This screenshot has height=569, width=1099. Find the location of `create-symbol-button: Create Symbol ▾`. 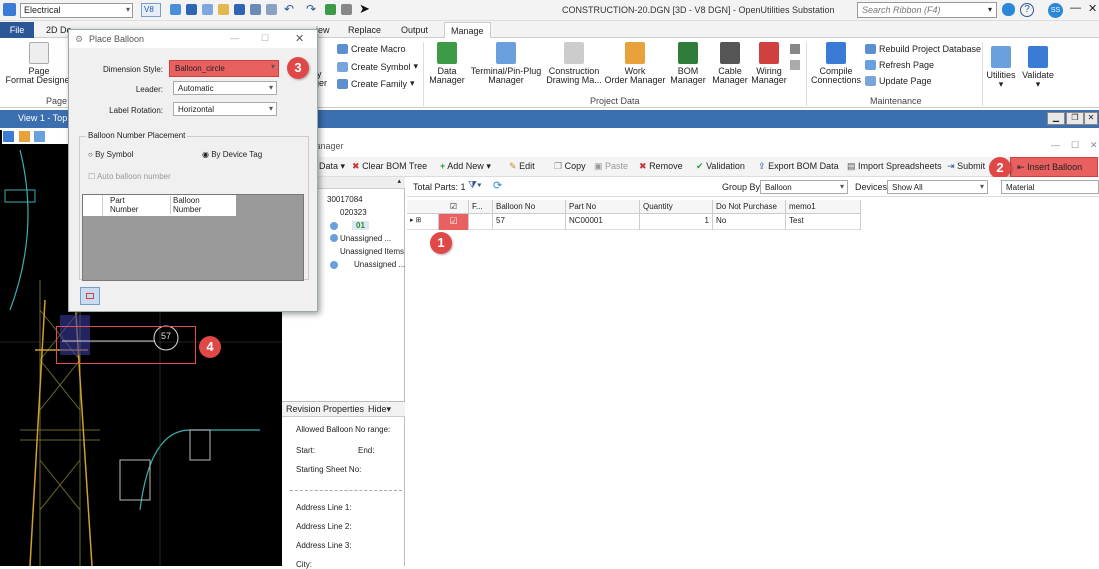

create-symbol-button: Create Symbol ▾ is located at coordinates (377, 66).